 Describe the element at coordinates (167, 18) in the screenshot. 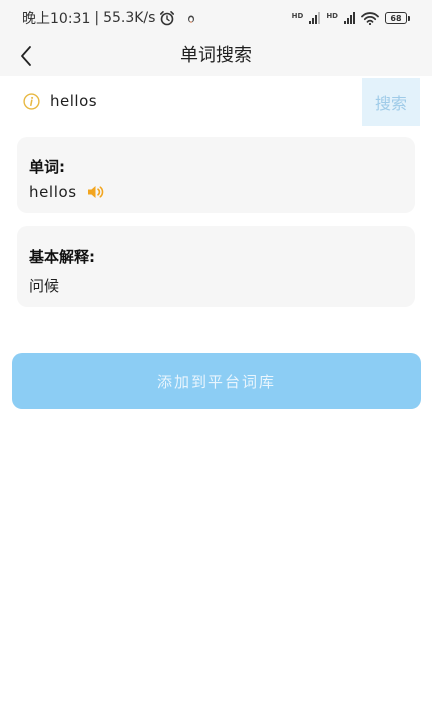

I see `alarm-clock-icon` at that location.